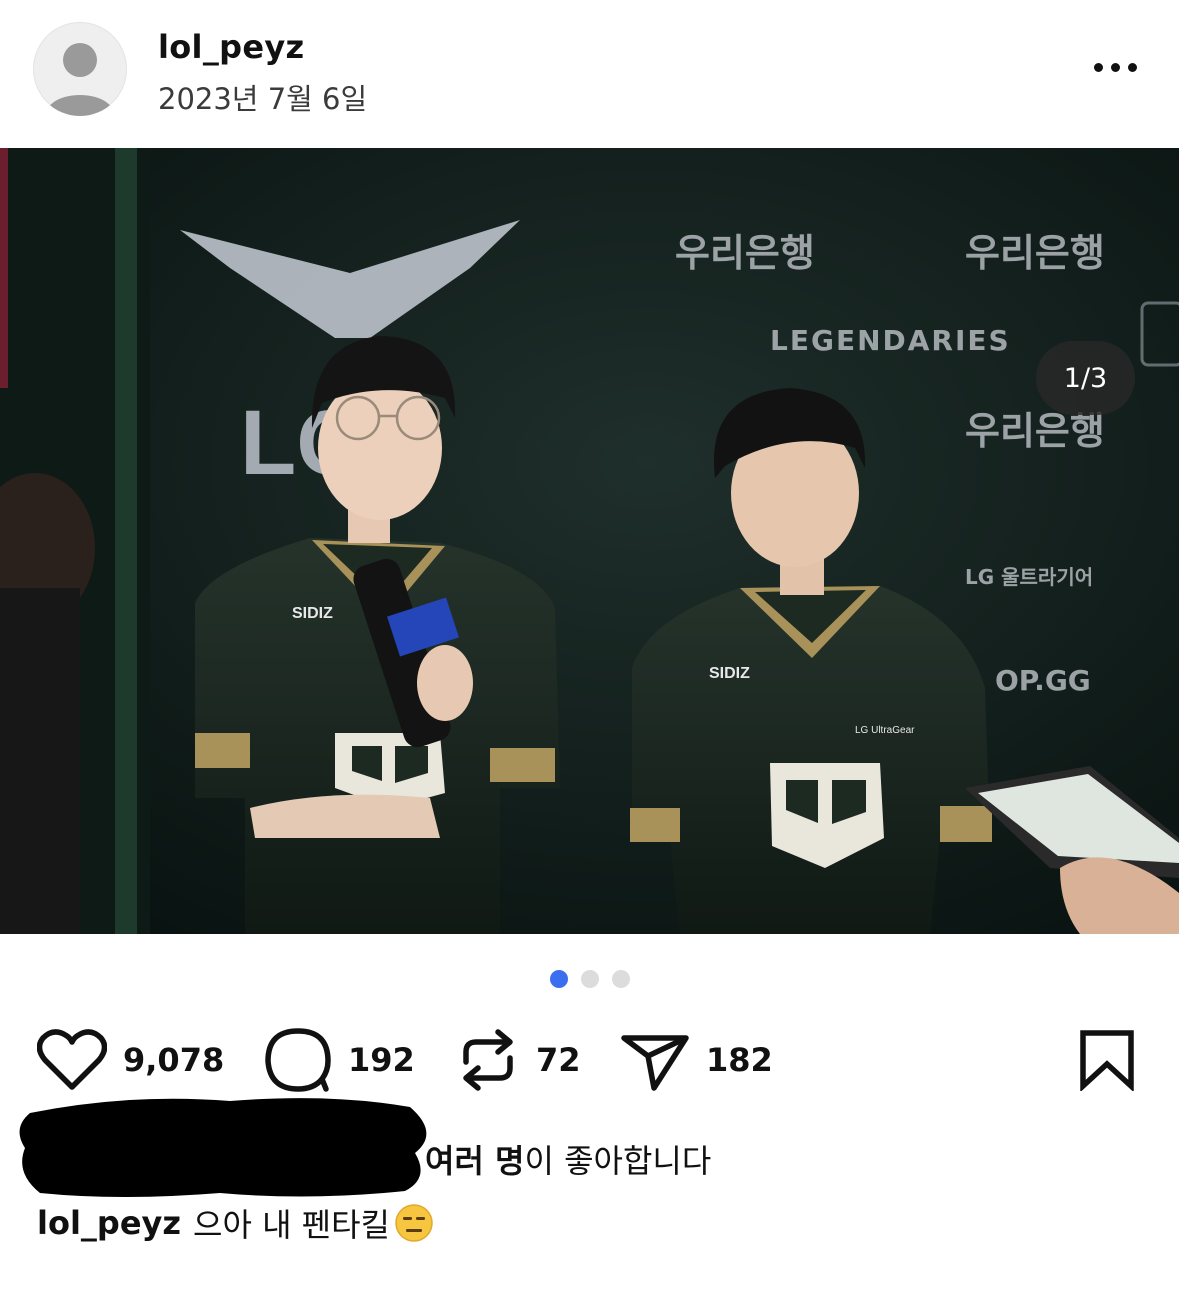 The height and width of the screenshot is (1300, 1179). Describe the element at coordinates (231, 47) in the screenshot. I see `post-username: lol_peyz` at that location.